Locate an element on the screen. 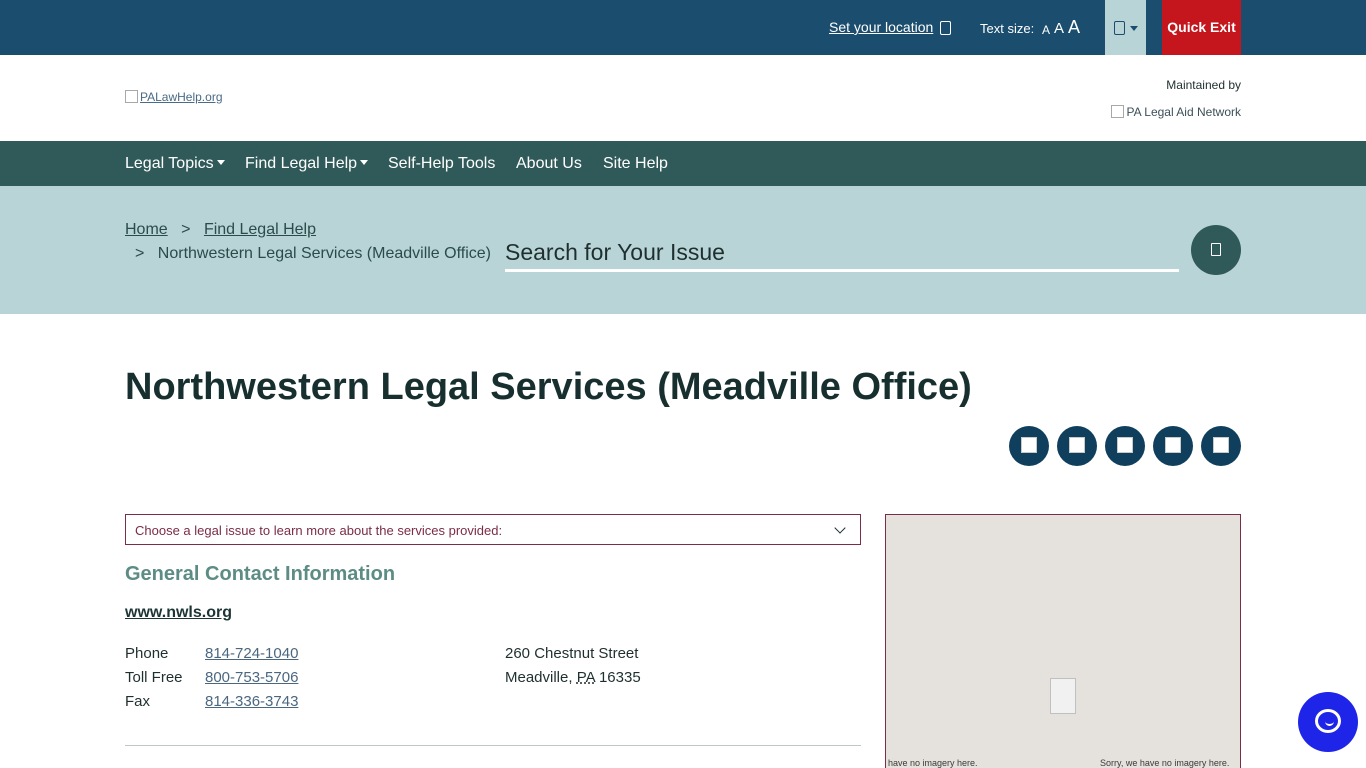 The height and width of the screenshot is (768, 1366). breadcrumb-find-legal-help: Find Legal Help is located at coordinates (260, 229).